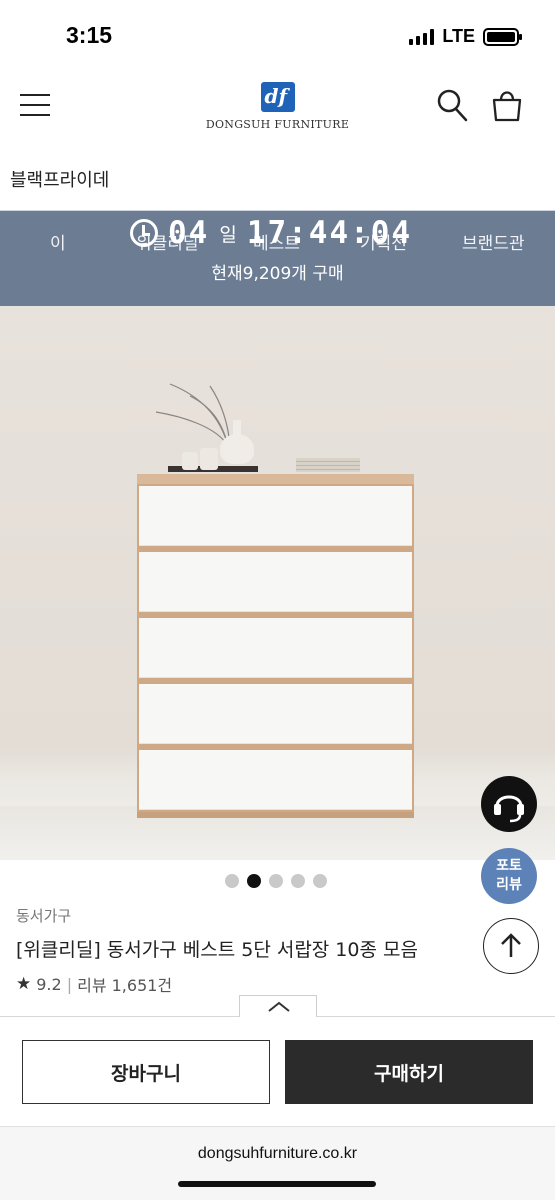  Describe the element at coordinates (328, 465) in the screenshot. I see `books-decor` at that location.